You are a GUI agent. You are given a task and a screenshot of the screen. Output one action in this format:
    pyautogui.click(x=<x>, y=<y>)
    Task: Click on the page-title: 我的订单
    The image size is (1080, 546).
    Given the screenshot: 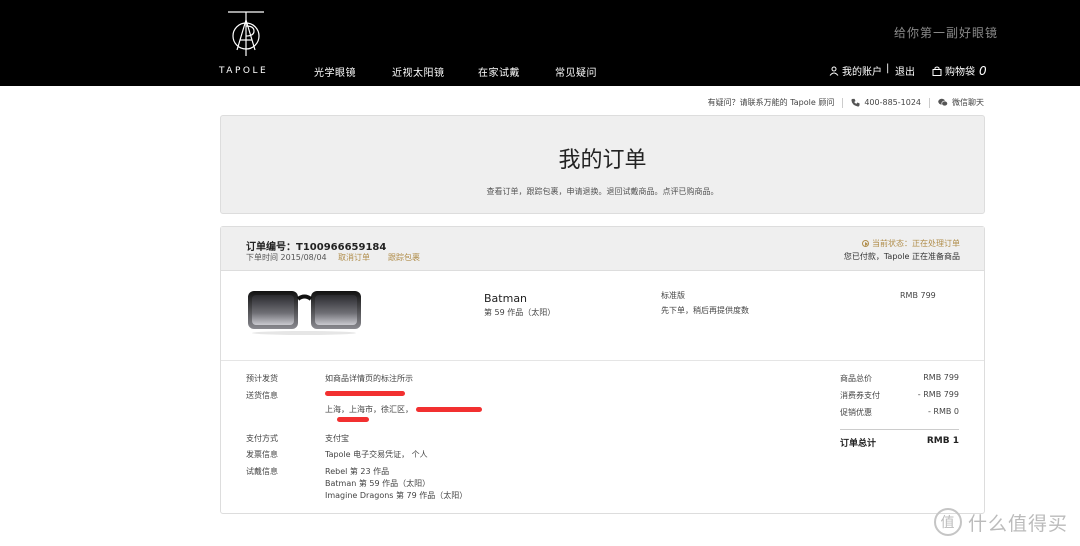 What is the action you would take?
    pyautogui.click(x=602, y=160)
    